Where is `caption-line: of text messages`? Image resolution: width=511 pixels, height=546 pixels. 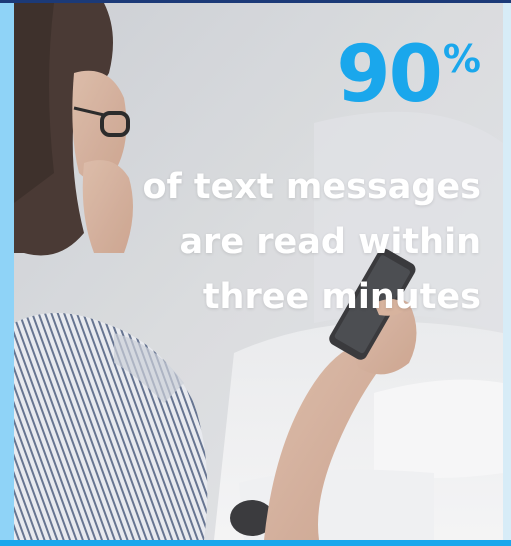
caption-line: of text messages is located at coordinates (311, 187).